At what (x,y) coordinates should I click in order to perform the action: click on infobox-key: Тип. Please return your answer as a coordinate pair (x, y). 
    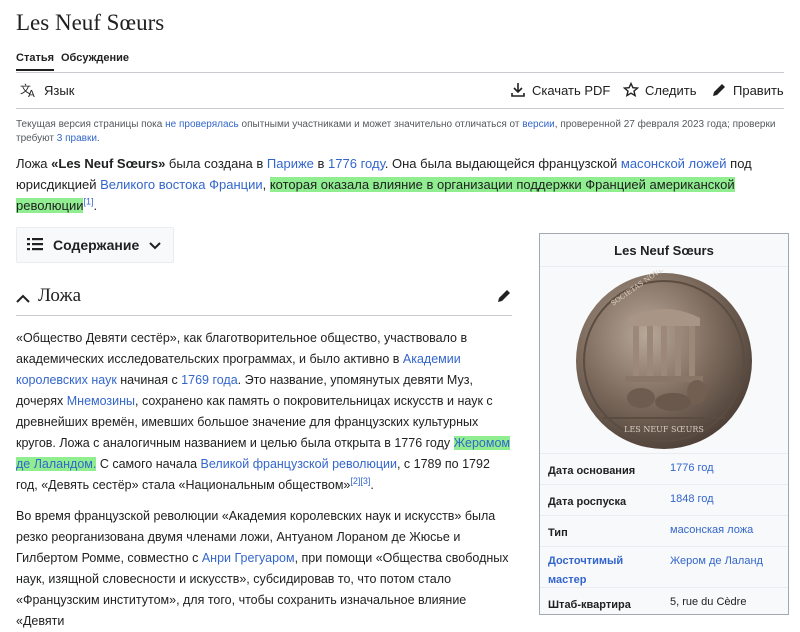
    Looking at the image, I should click on (558, 533).